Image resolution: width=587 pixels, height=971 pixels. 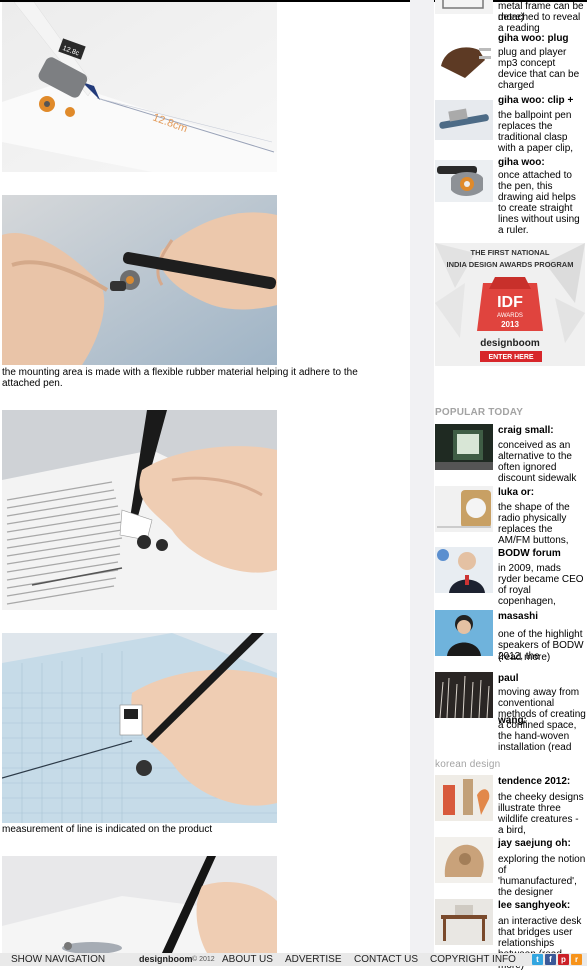 I want to click on korean-title: tendence 2012:, so click(x=535, y=782).